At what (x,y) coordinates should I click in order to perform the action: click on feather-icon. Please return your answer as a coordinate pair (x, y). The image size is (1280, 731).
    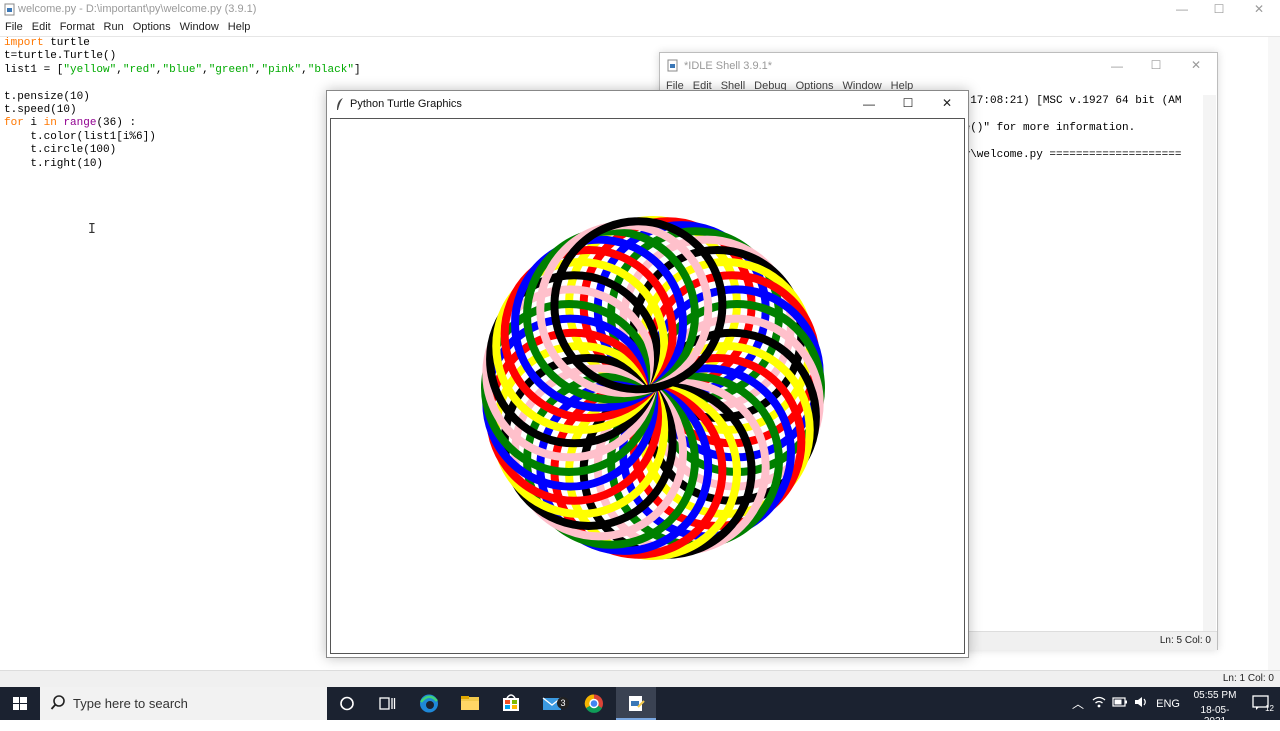
    Looking at the image, I should click on (340, 105).